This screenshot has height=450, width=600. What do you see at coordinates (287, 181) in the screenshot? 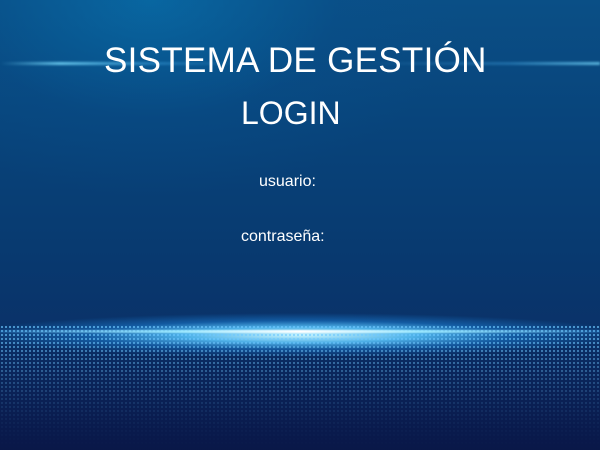
I see `username-label: usuario:` at bounding box center [287, 181].